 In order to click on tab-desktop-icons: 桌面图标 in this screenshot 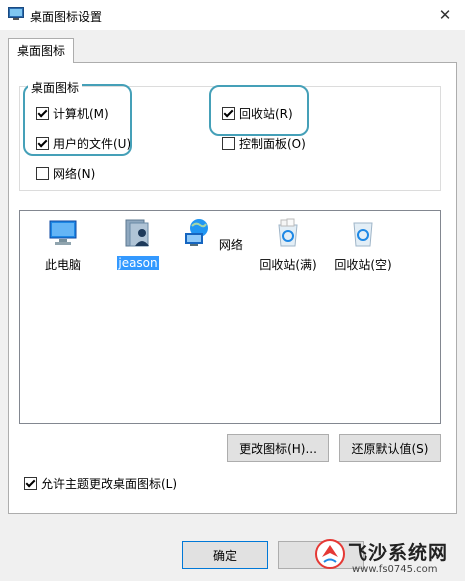, I will do `click(41, 50)`.